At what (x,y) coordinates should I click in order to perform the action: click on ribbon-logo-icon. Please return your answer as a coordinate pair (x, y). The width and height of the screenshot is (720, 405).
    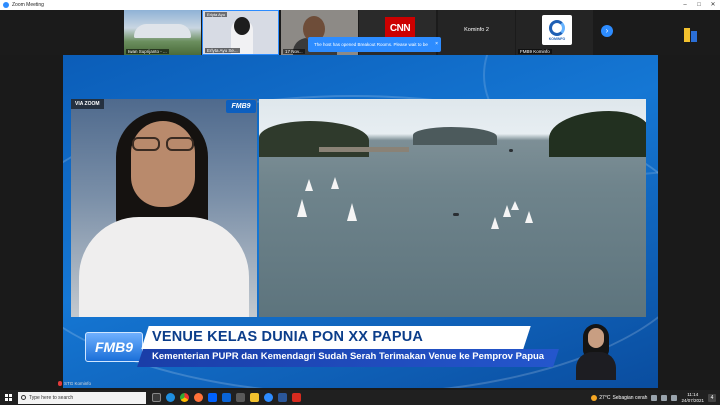
    Looking at the image, I should click on (691, 35).